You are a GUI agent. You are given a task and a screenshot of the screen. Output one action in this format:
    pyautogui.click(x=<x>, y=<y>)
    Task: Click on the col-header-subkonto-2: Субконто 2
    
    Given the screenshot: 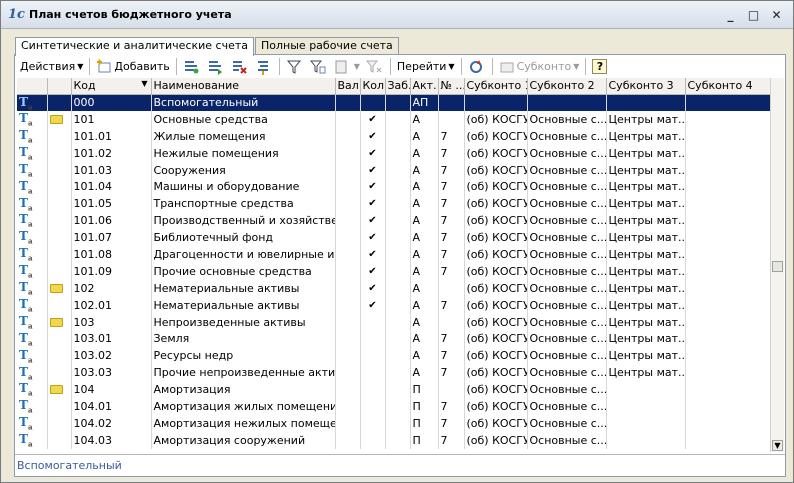 What is the action you would take?
    pyautogui.click(x=567, y=86)
    